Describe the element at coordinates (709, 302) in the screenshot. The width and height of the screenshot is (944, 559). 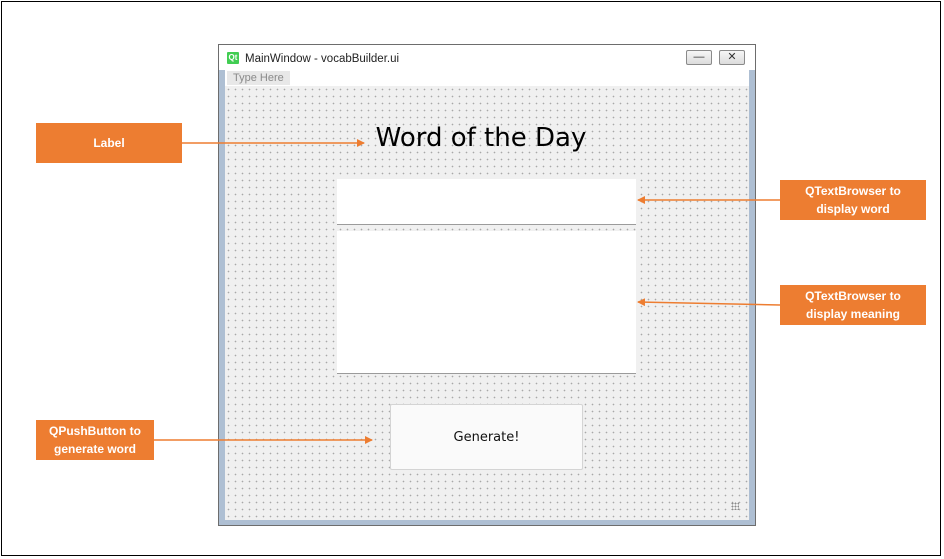
I see `arrow-to-meaning-browser` at that location.